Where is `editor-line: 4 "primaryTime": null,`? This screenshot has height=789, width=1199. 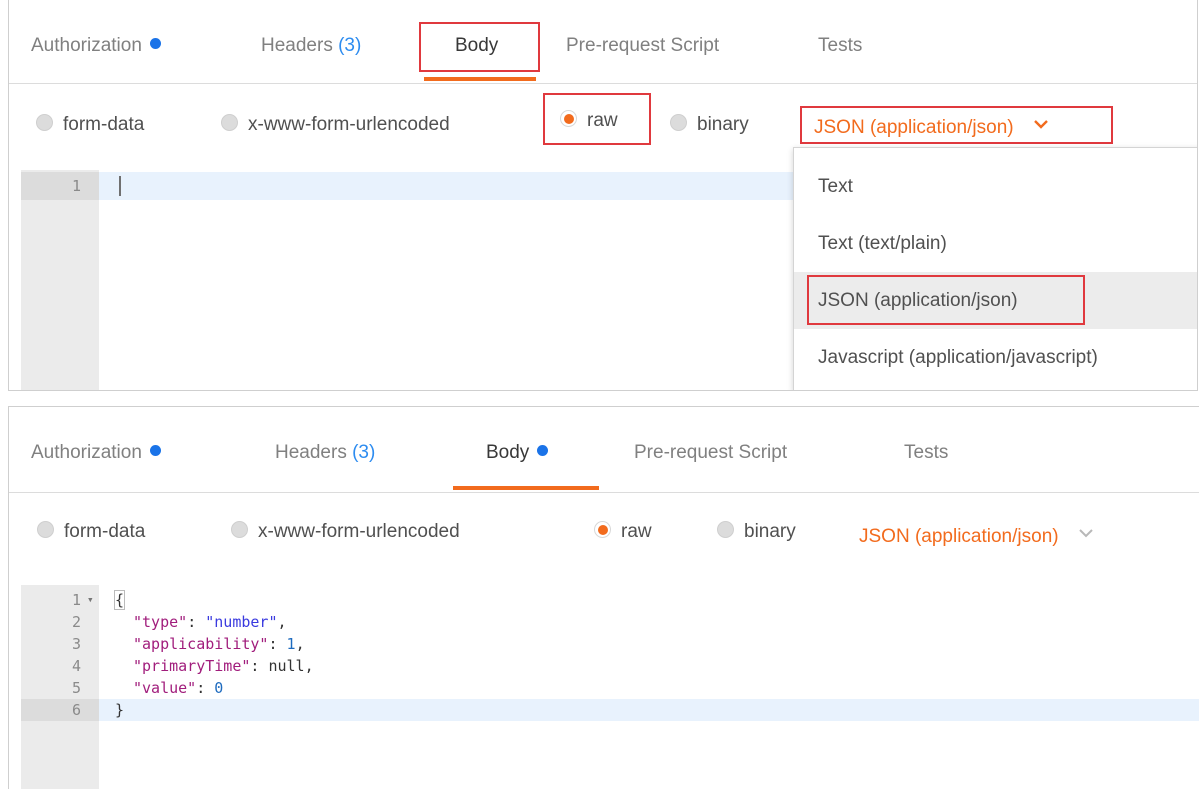
editor-line: 4 "primaryTime": null, is located at coordinates (610, 666).